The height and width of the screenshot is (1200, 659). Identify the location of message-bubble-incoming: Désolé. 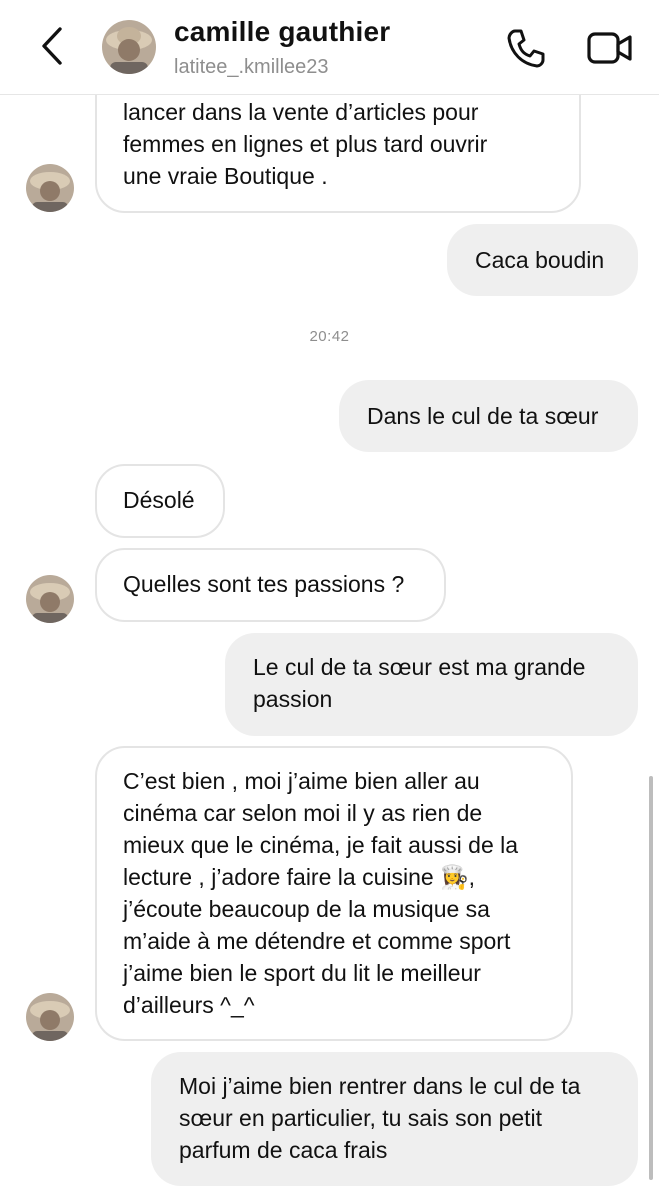
(160, 501).